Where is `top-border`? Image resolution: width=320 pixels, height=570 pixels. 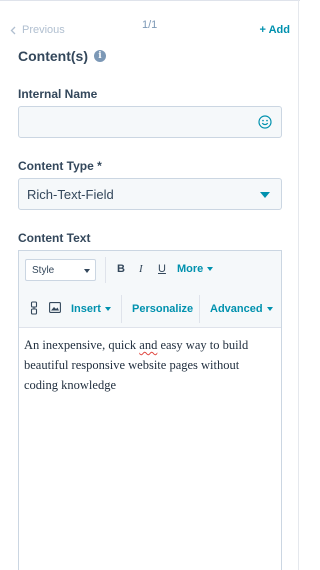
top-border is located at coordinates (150, 0).